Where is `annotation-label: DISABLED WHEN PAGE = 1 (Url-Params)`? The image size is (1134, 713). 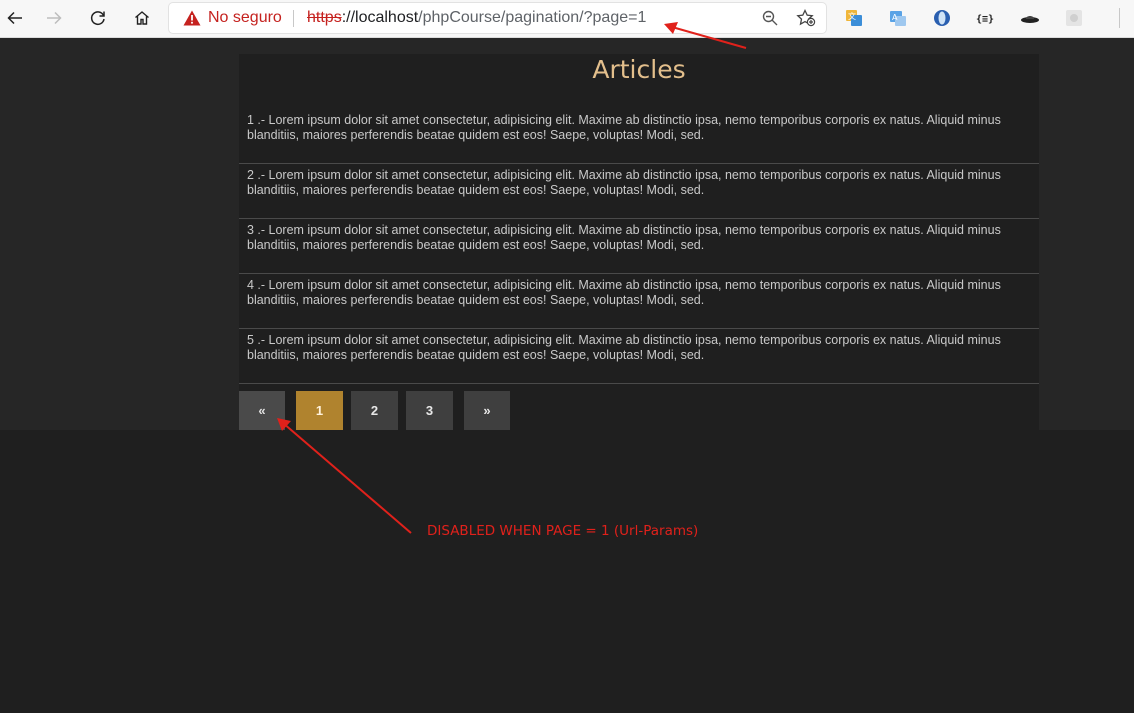 annotation-label: DISABLED WHEN PAGE = 1 (Url-Params) is located at coordinates (563, 531).